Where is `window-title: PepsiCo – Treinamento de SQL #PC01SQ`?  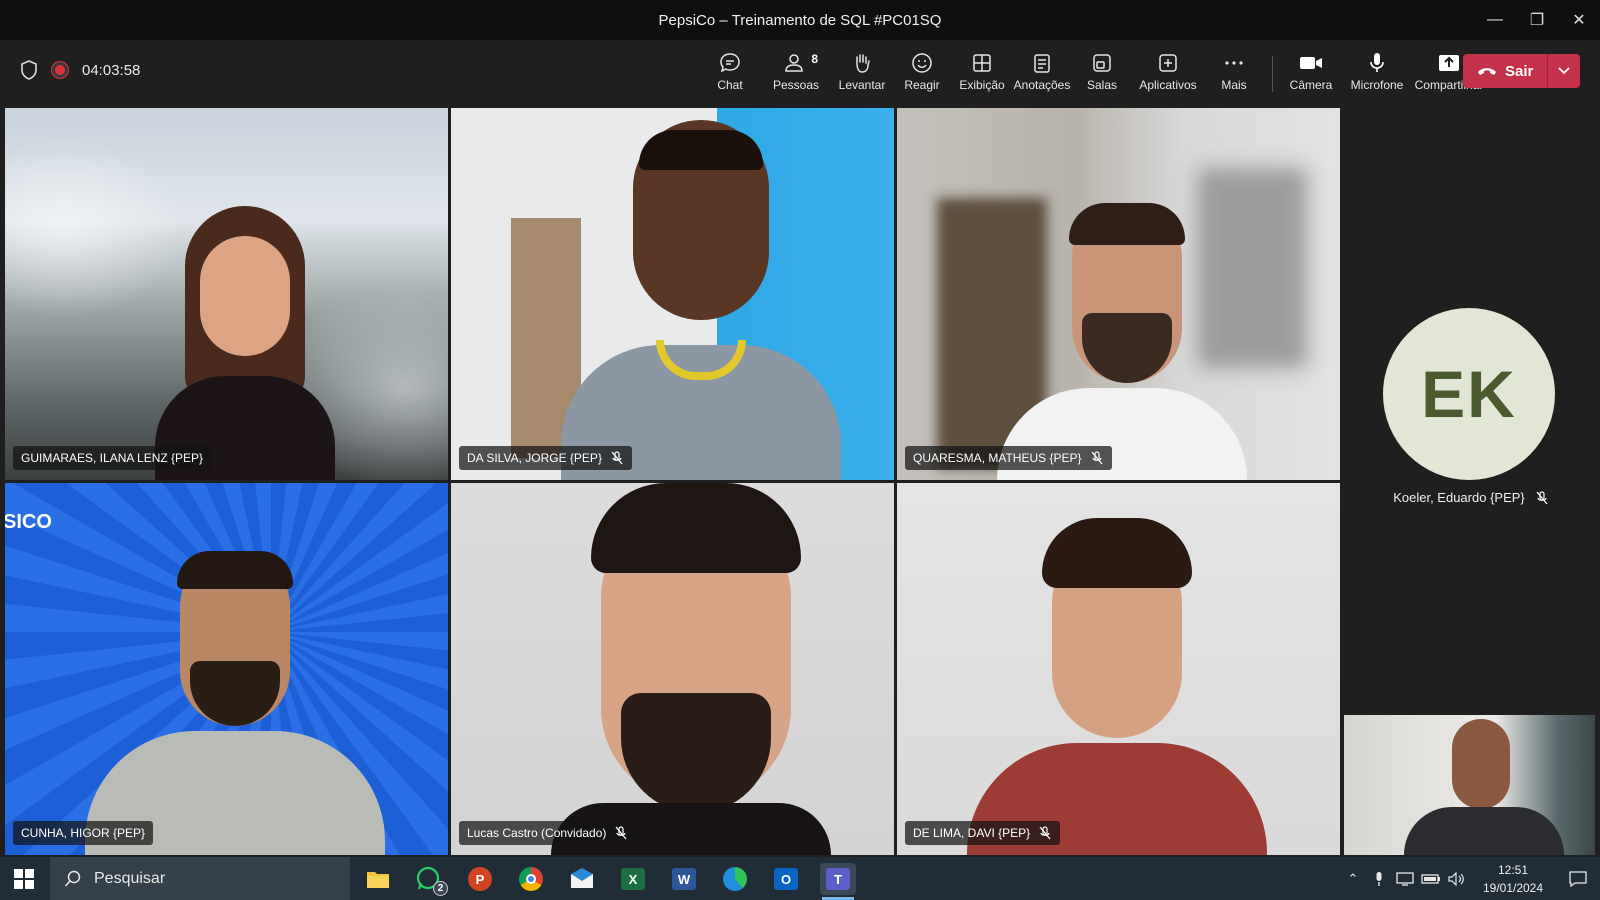
window-title: PepsiCo – Treinamento de SQL #PC01SQ is located at coordinates (800, 20).